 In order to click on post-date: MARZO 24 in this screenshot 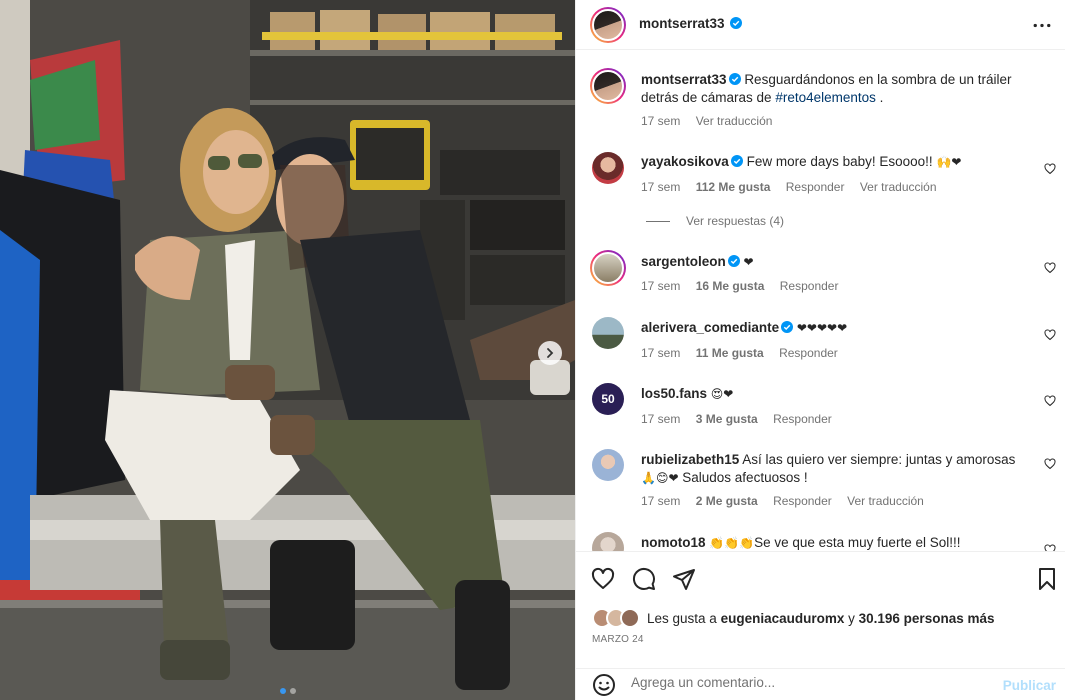, I will do `click(618, 639)`.